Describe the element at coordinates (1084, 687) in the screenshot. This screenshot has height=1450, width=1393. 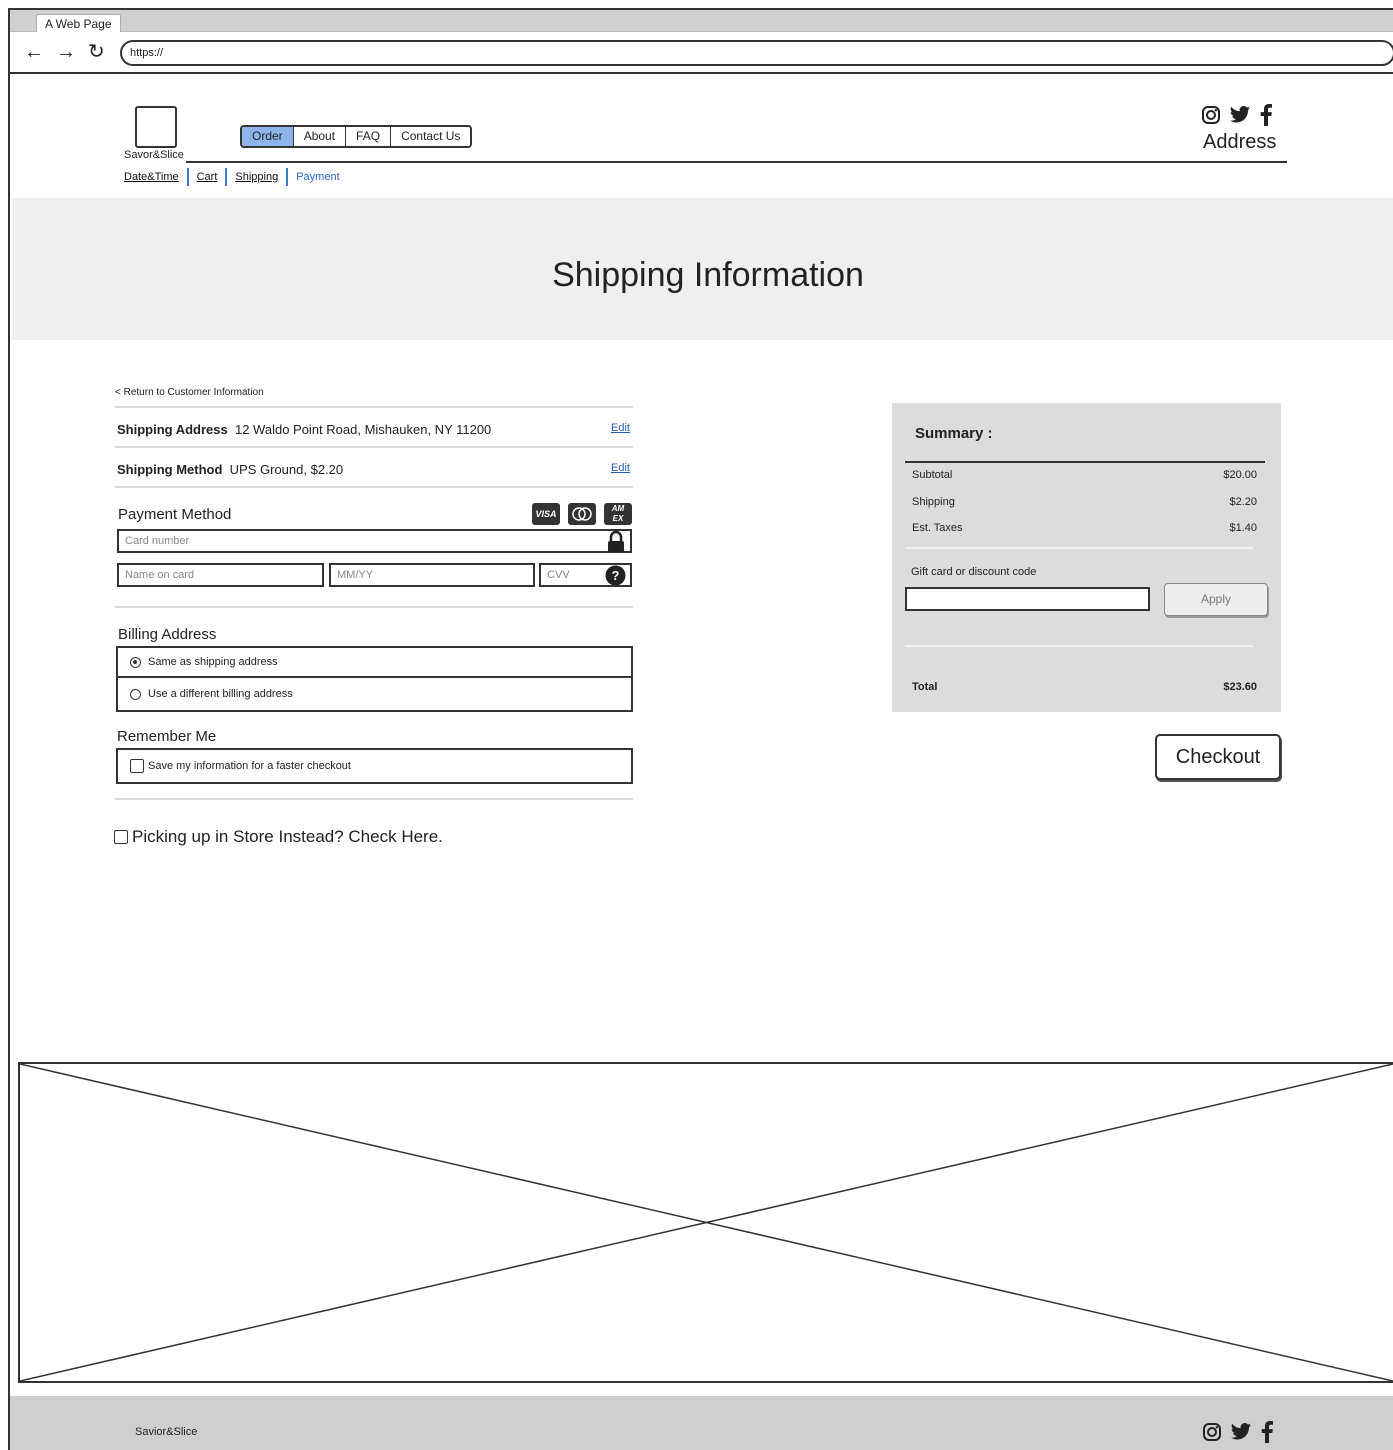
I see `summary-total-row: Total $23.60` at that location.